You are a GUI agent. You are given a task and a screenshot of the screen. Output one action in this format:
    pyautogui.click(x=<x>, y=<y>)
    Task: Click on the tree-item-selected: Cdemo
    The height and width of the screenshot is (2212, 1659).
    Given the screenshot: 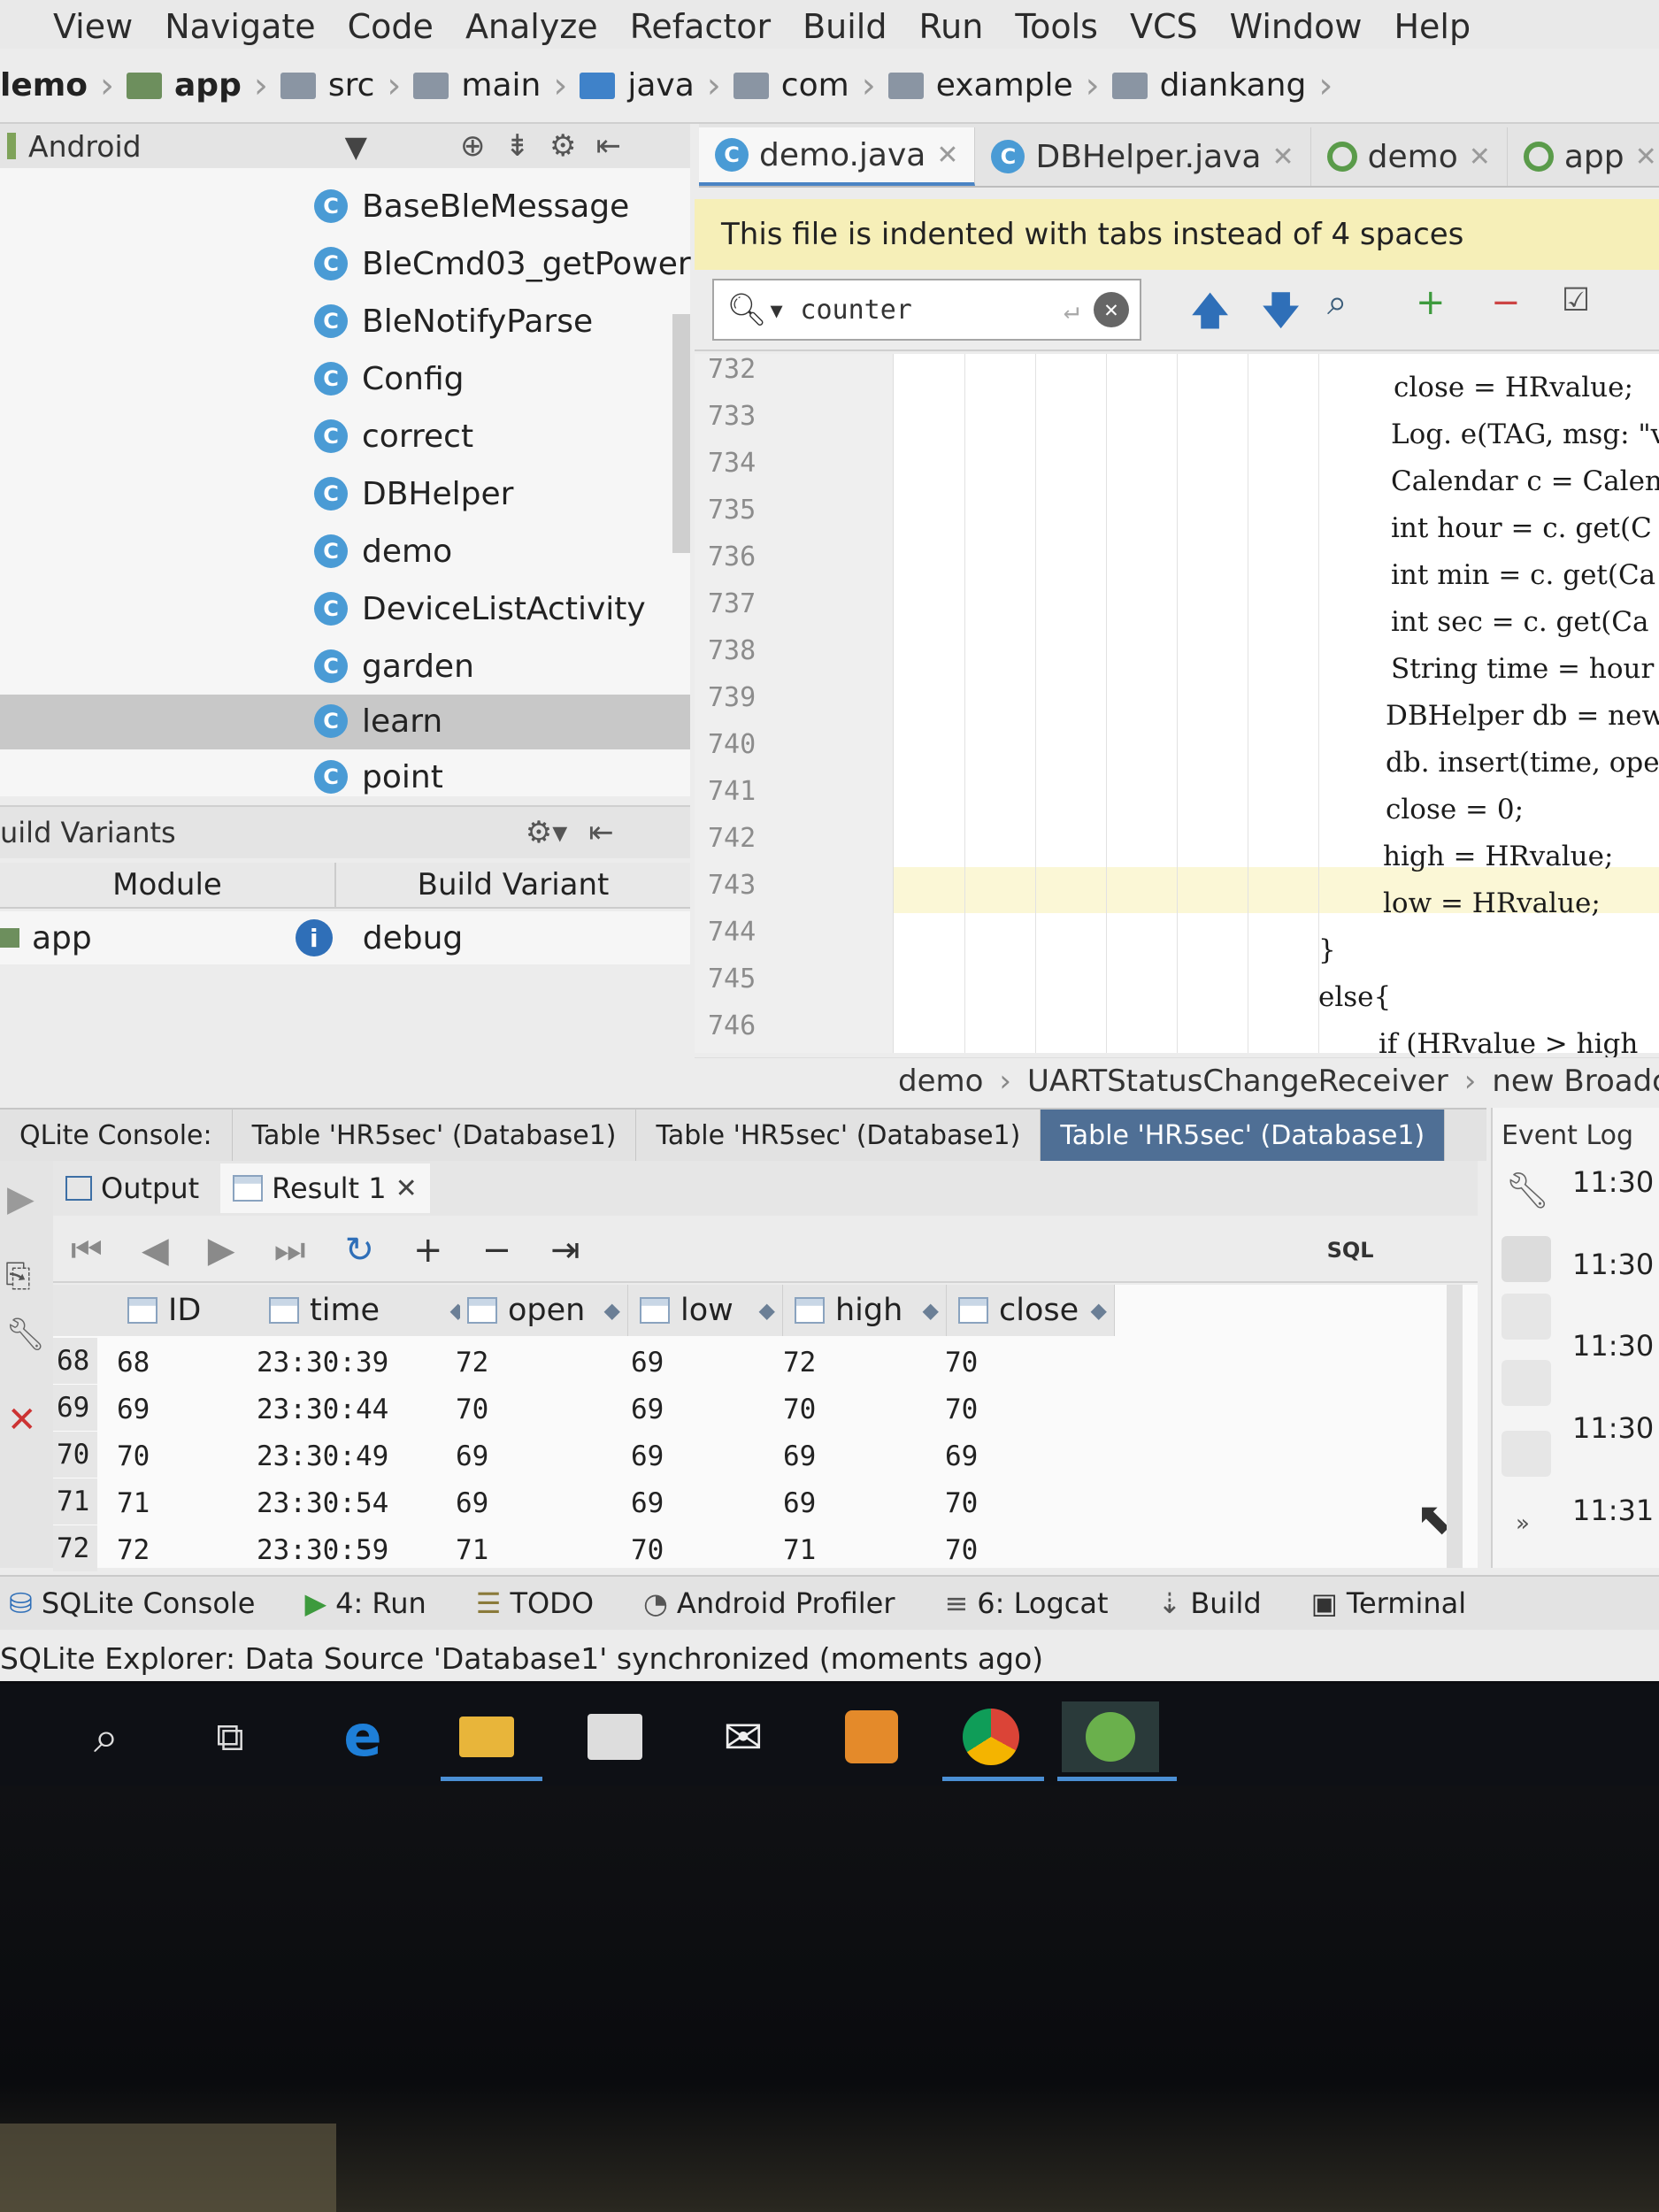 What is the action you would take?
    pyautogui.click(x=383, y=551)
    